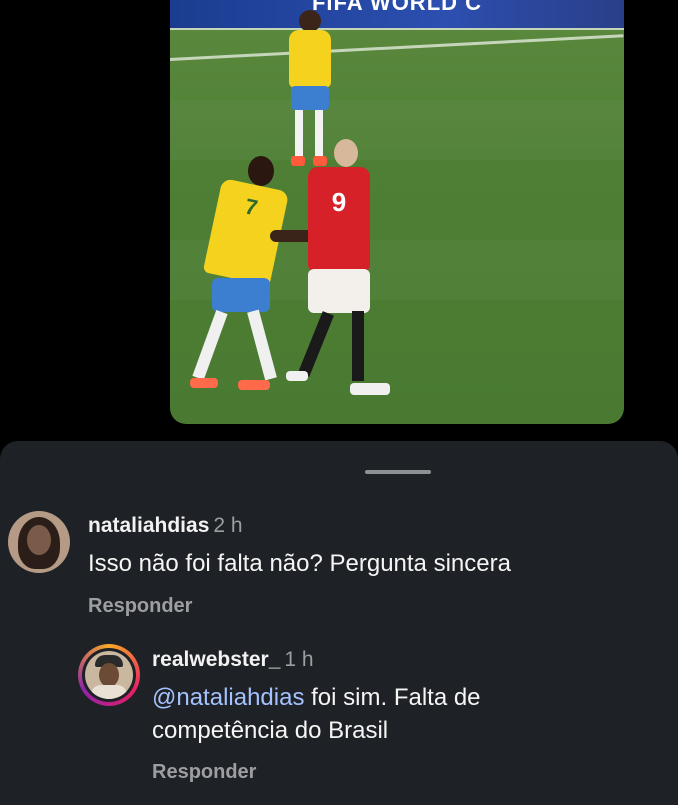 The height and width of the screenshot is (805, 678). Describe the element at coordinates (39, 542) in the screenshot. I see `avatar` at that location.